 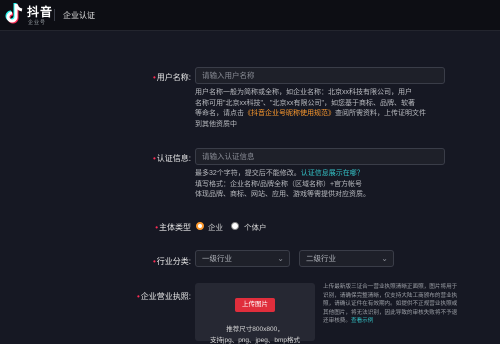 What do you see at coordinates (248, 173) in the screenshot?
I see `certification-hint-text: 最多32个字符，提交后不能修改。` at bounding box center [248, 173].